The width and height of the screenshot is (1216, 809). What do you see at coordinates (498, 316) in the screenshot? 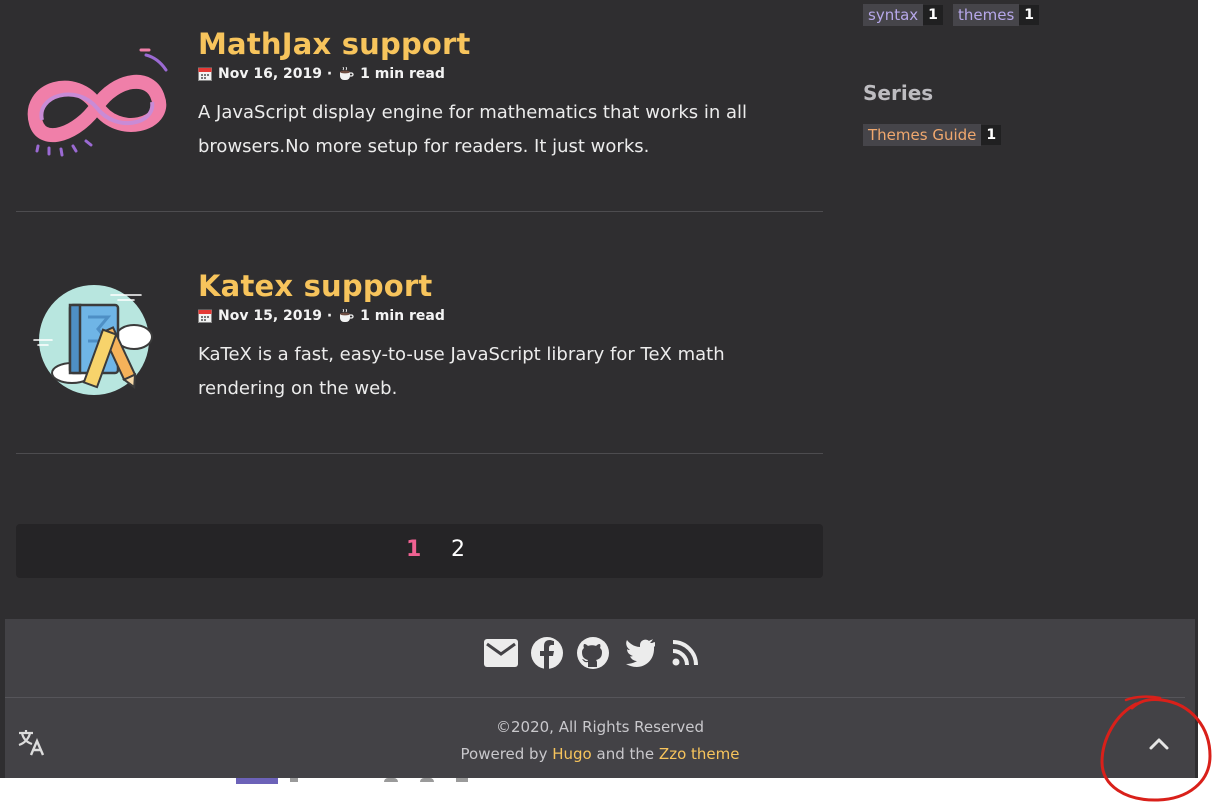
I see `post-meta: Nov 15, 2019 · 1 min read` at bounding box center [498, 316].